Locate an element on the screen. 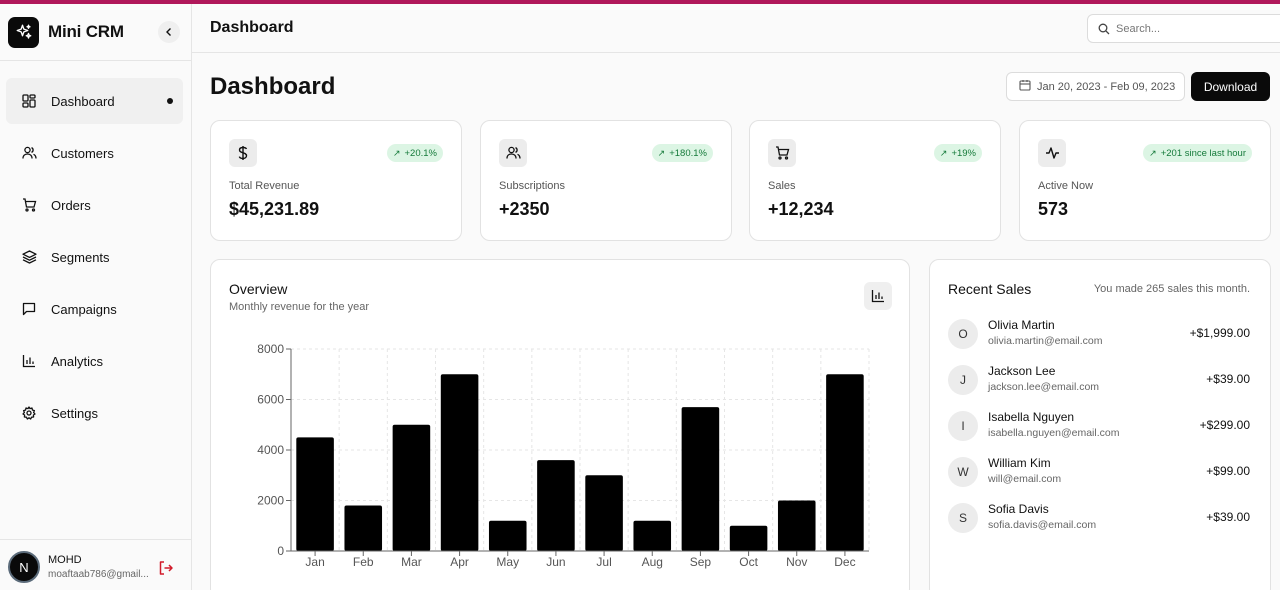 Image resolution: width=1280 pixels, height=590 pixels. sidebar-item-segments: Segments is located at coordinates (94, 257).